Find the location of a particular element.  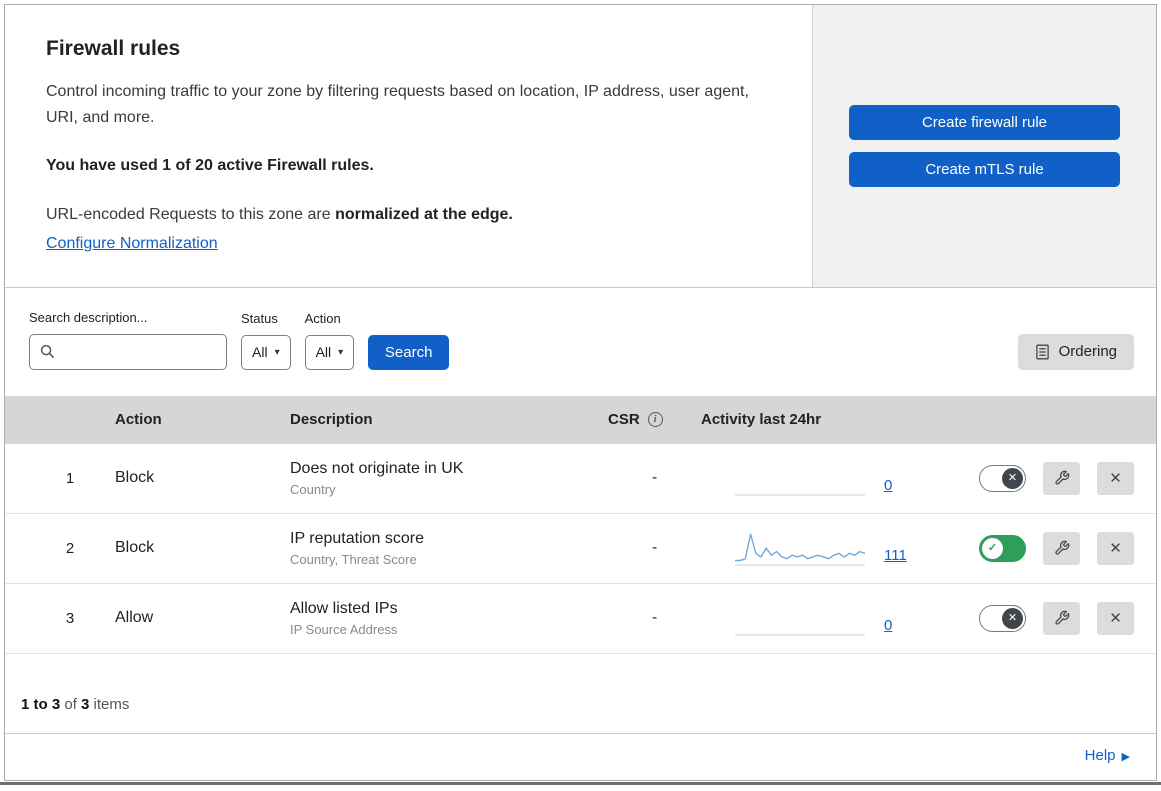

rule-priority: 2 is located at coordinates (70, 548).